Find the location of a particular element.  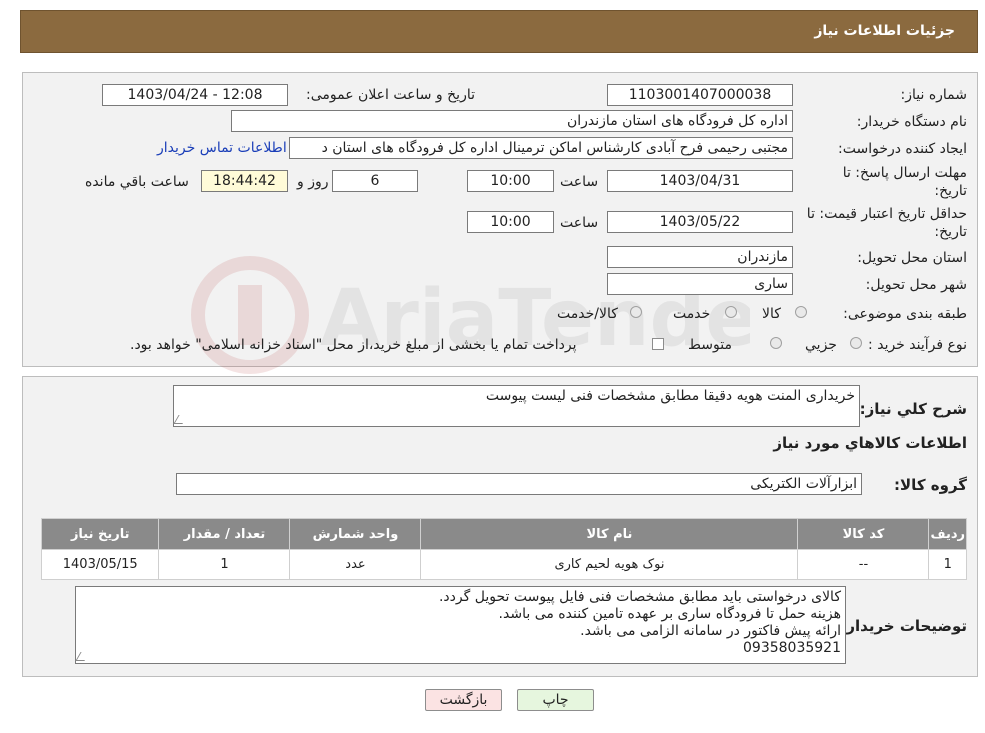

col-unit-header: واحد شمارش is located at coordinates (355, 534).